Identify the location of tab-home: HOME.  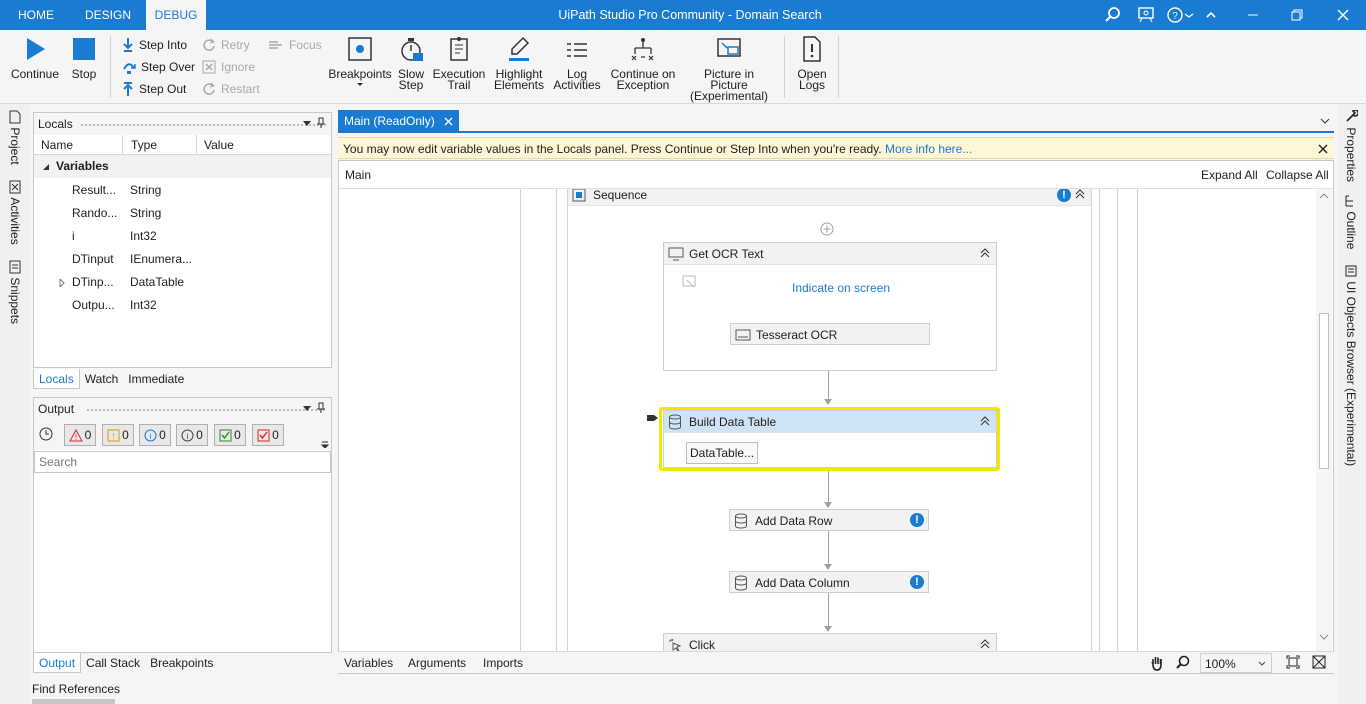
(36, 15).